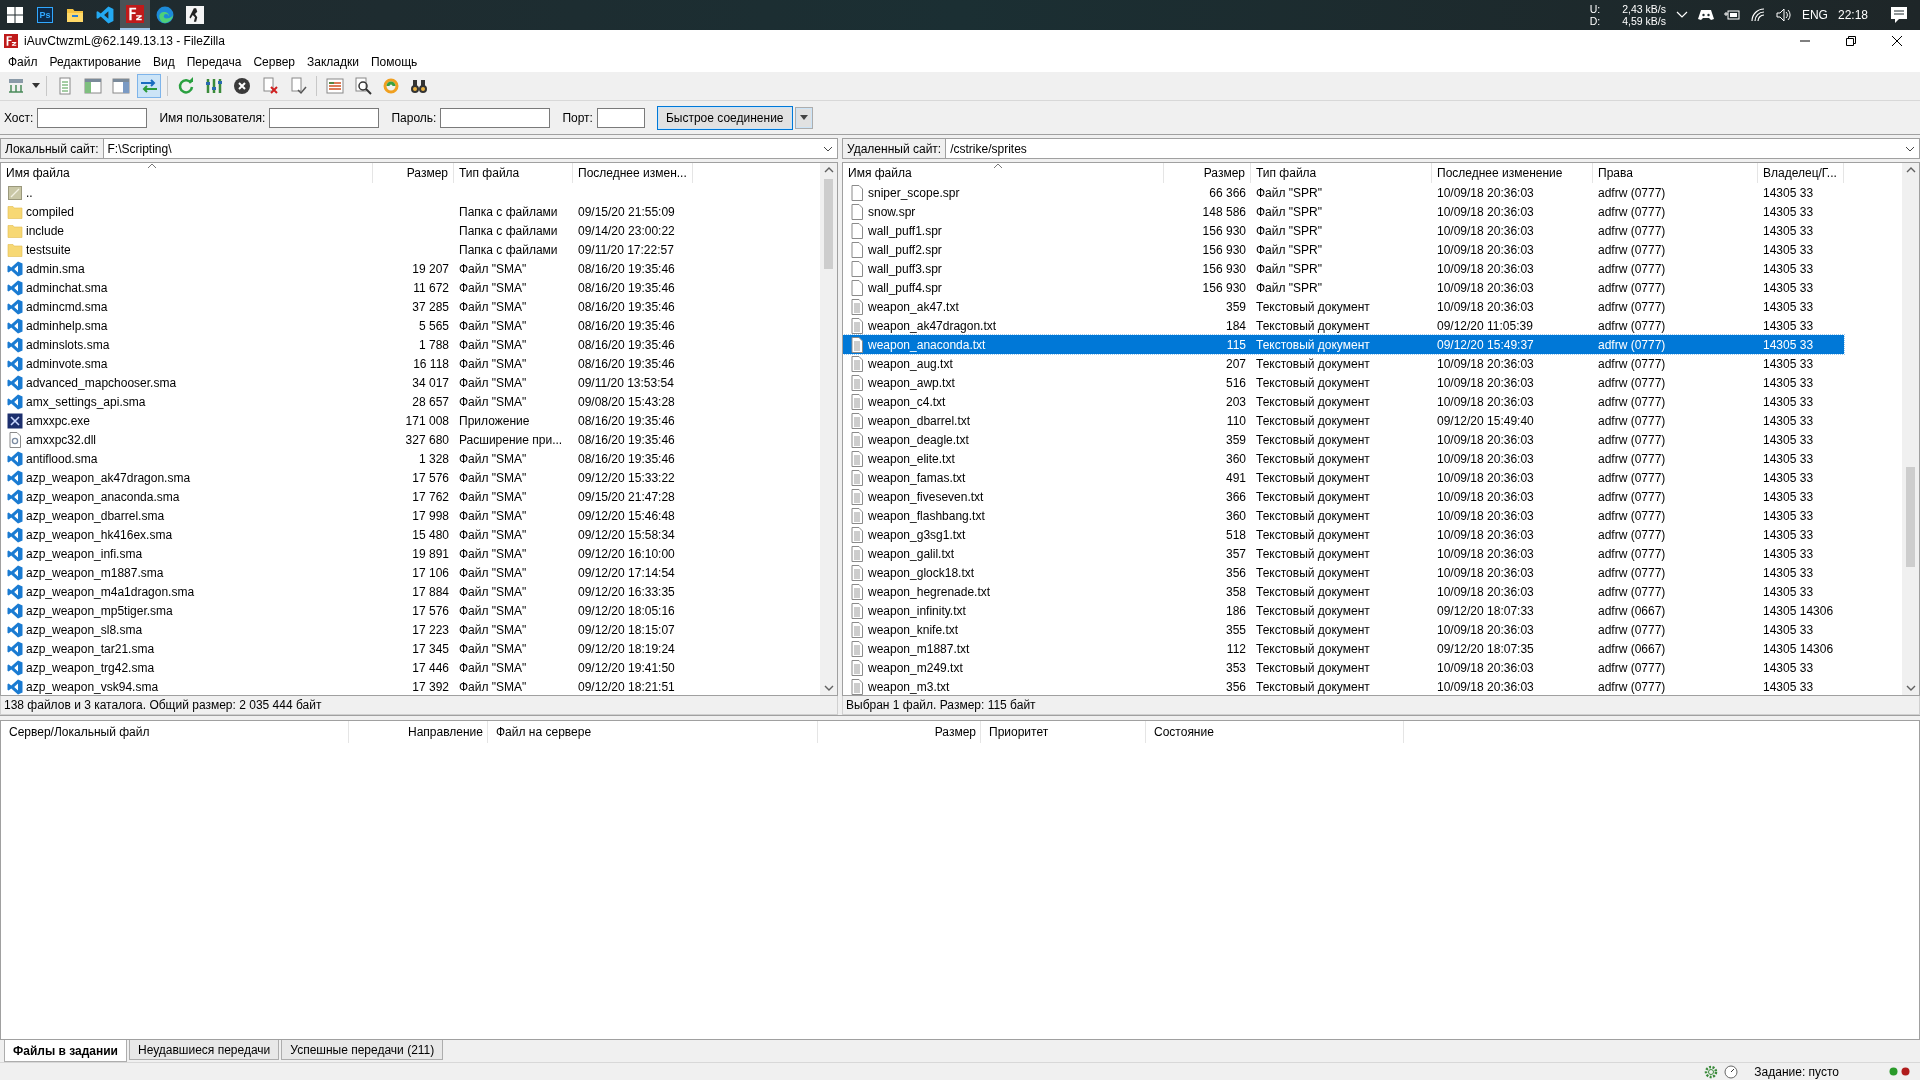  I want to click on column-header: Файл на сервере, so click(653, 732).